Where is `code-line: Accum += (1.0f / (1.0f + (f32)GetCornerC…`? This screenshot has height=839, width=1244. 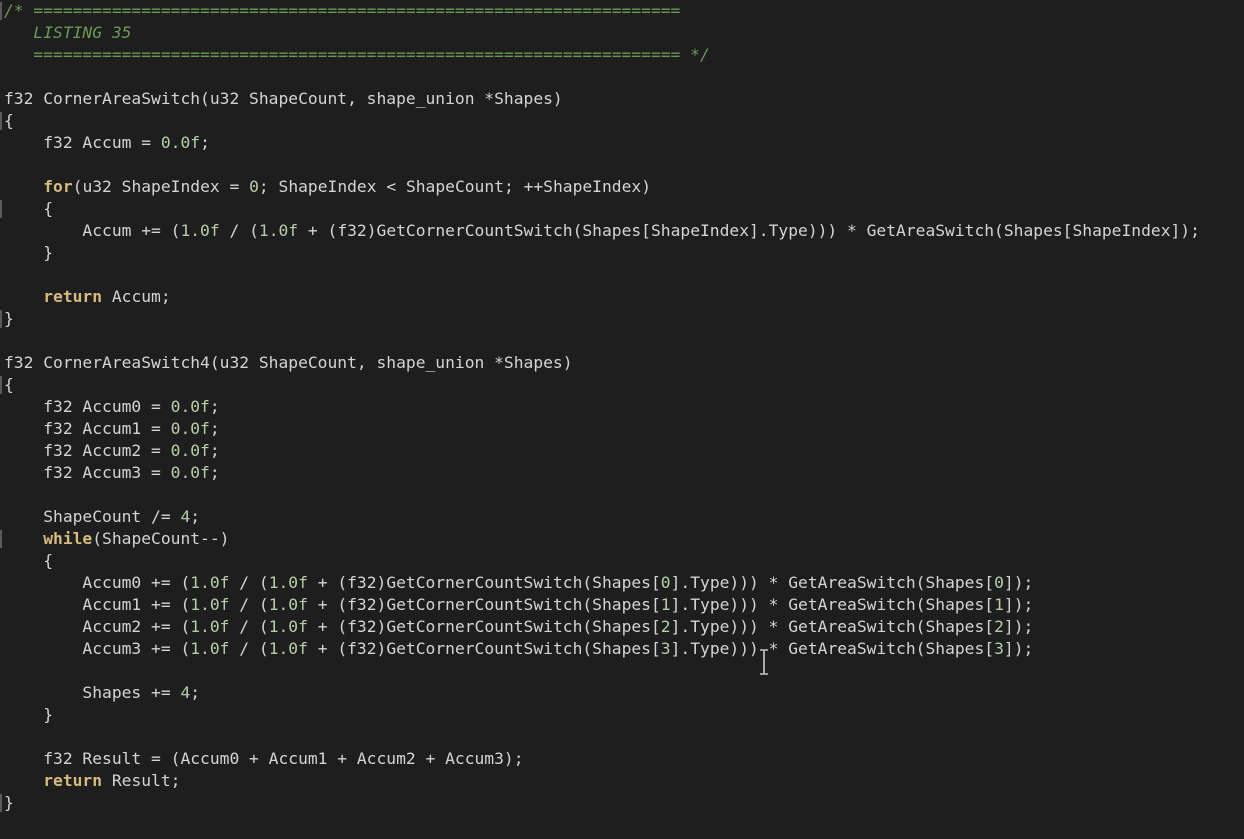 code-line: Accum += (1.0f / (1.0f + (f32)GetCornerC… is located at coordinates (602, 231).